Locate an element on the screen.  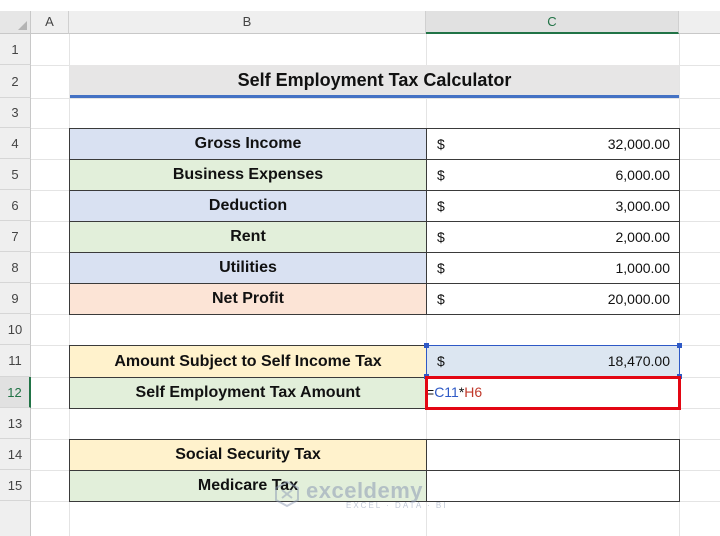
row-header-15: 15 is located at coordinates (15, 485).